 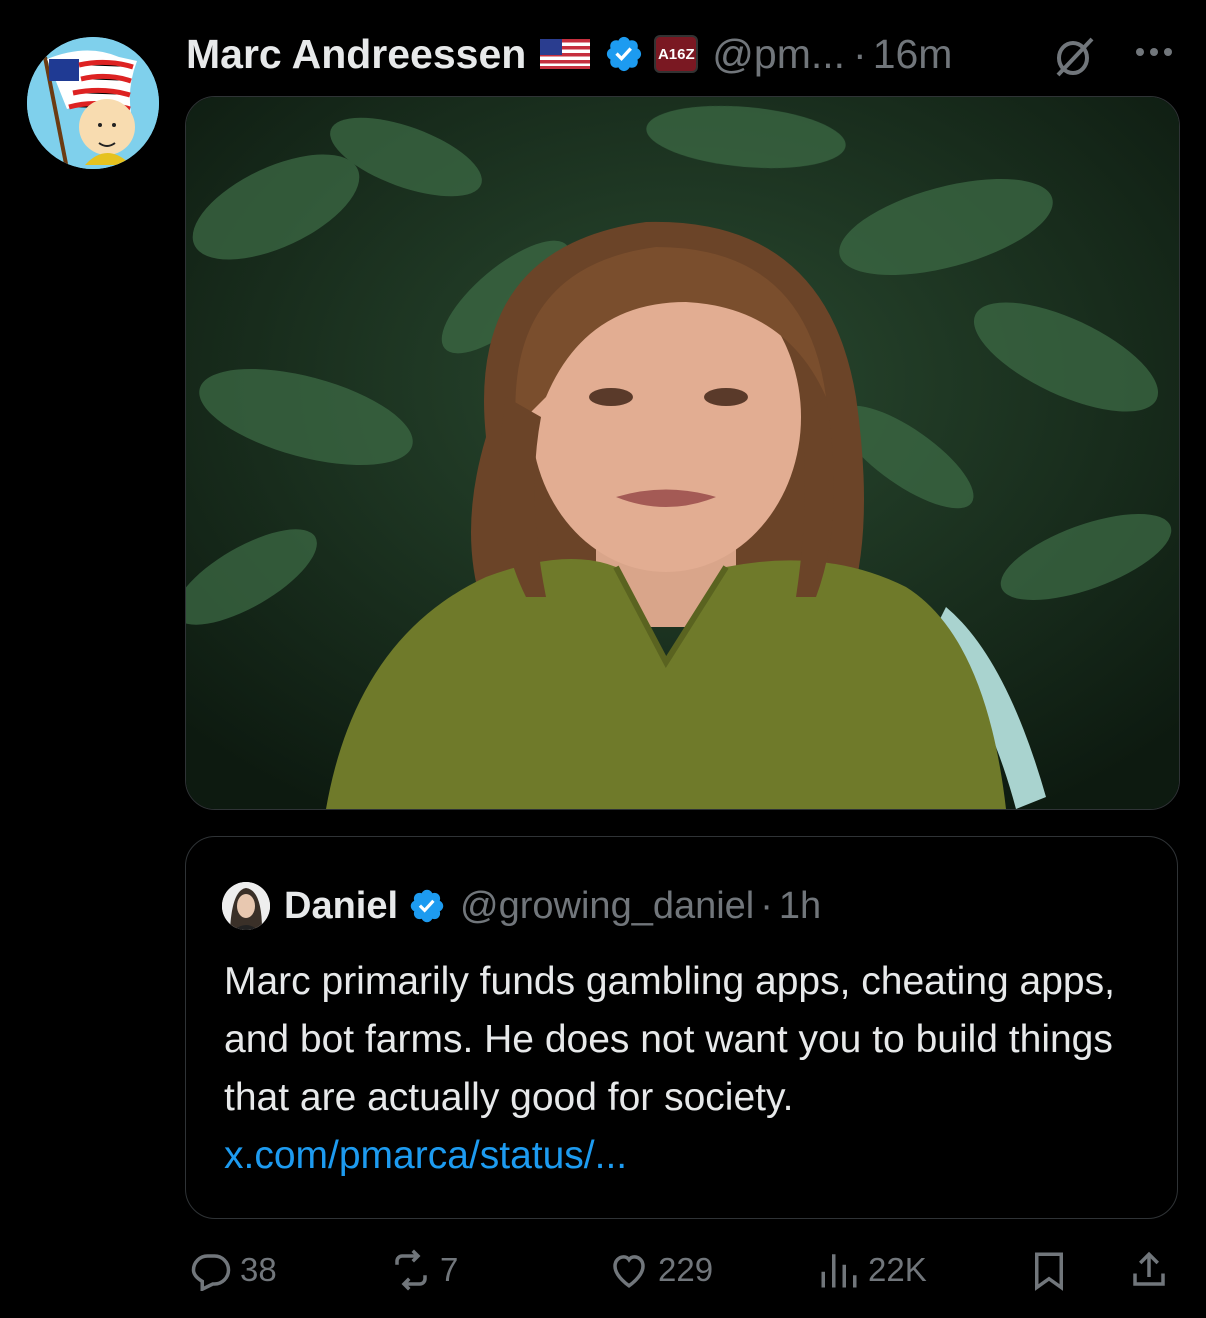 What do you see at coordinates (629, 1271) in the screenshot?
I see `heart-icon` at bounding box center [629, 1271].